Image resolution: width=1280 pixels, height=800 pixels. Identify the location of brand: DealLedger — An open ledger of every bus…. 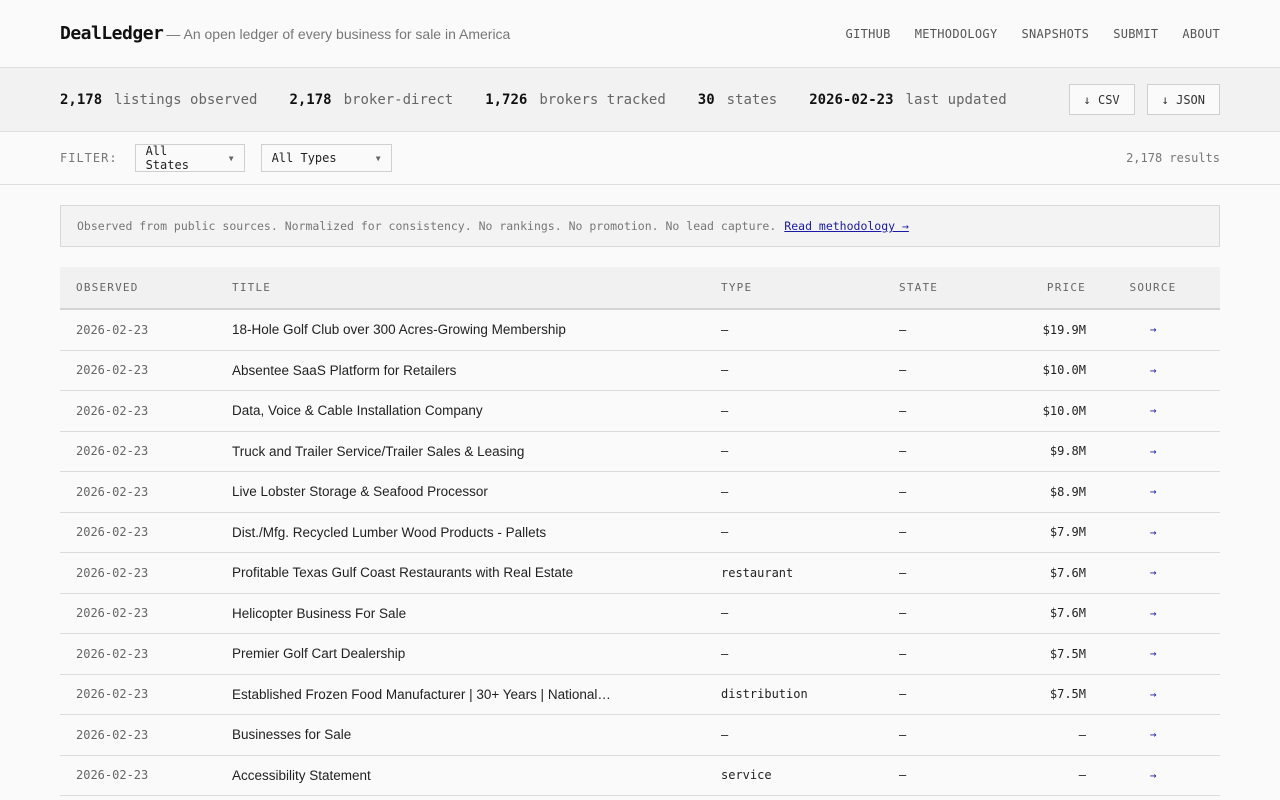
(285, 33).